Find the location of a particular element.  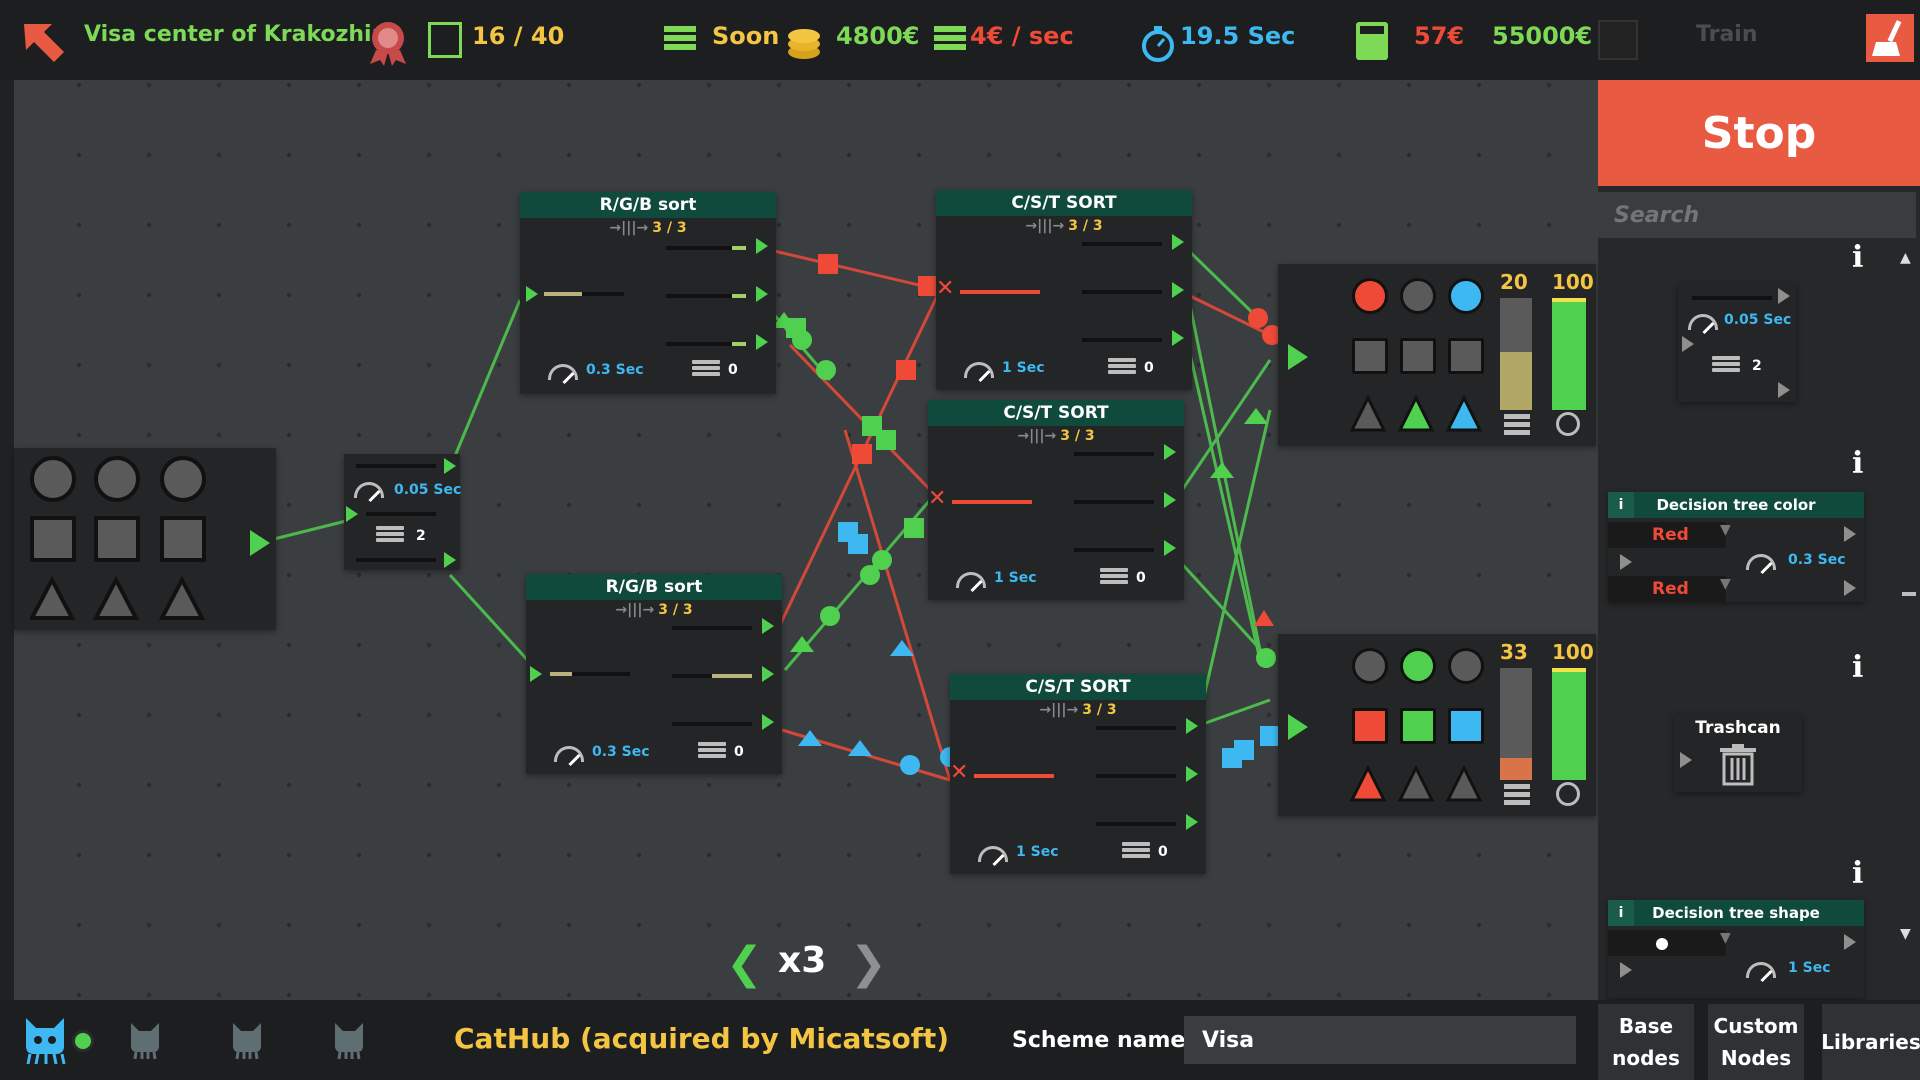

library-speed: 0.3 Sec is located at coordinates (1817, 560).